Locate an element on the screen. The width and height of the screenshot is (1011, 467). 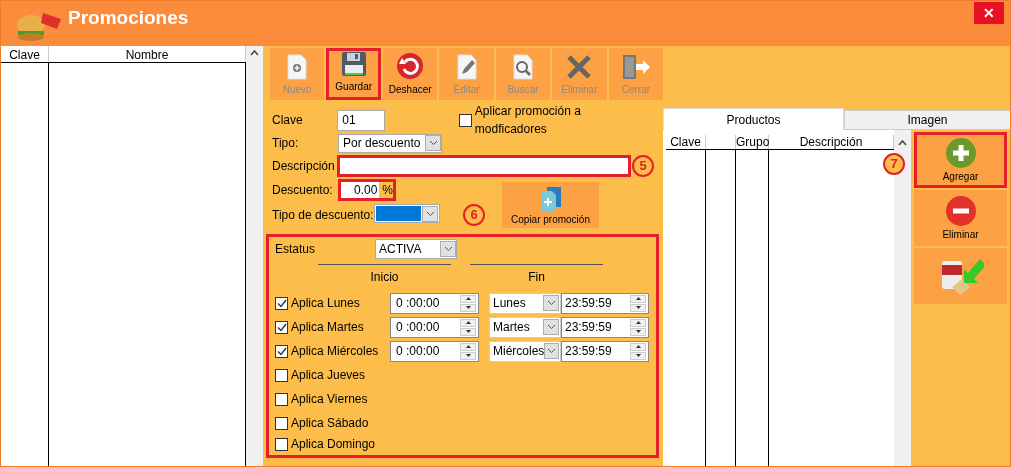
field-label: Tipo: is located at coordinates (286, 143).